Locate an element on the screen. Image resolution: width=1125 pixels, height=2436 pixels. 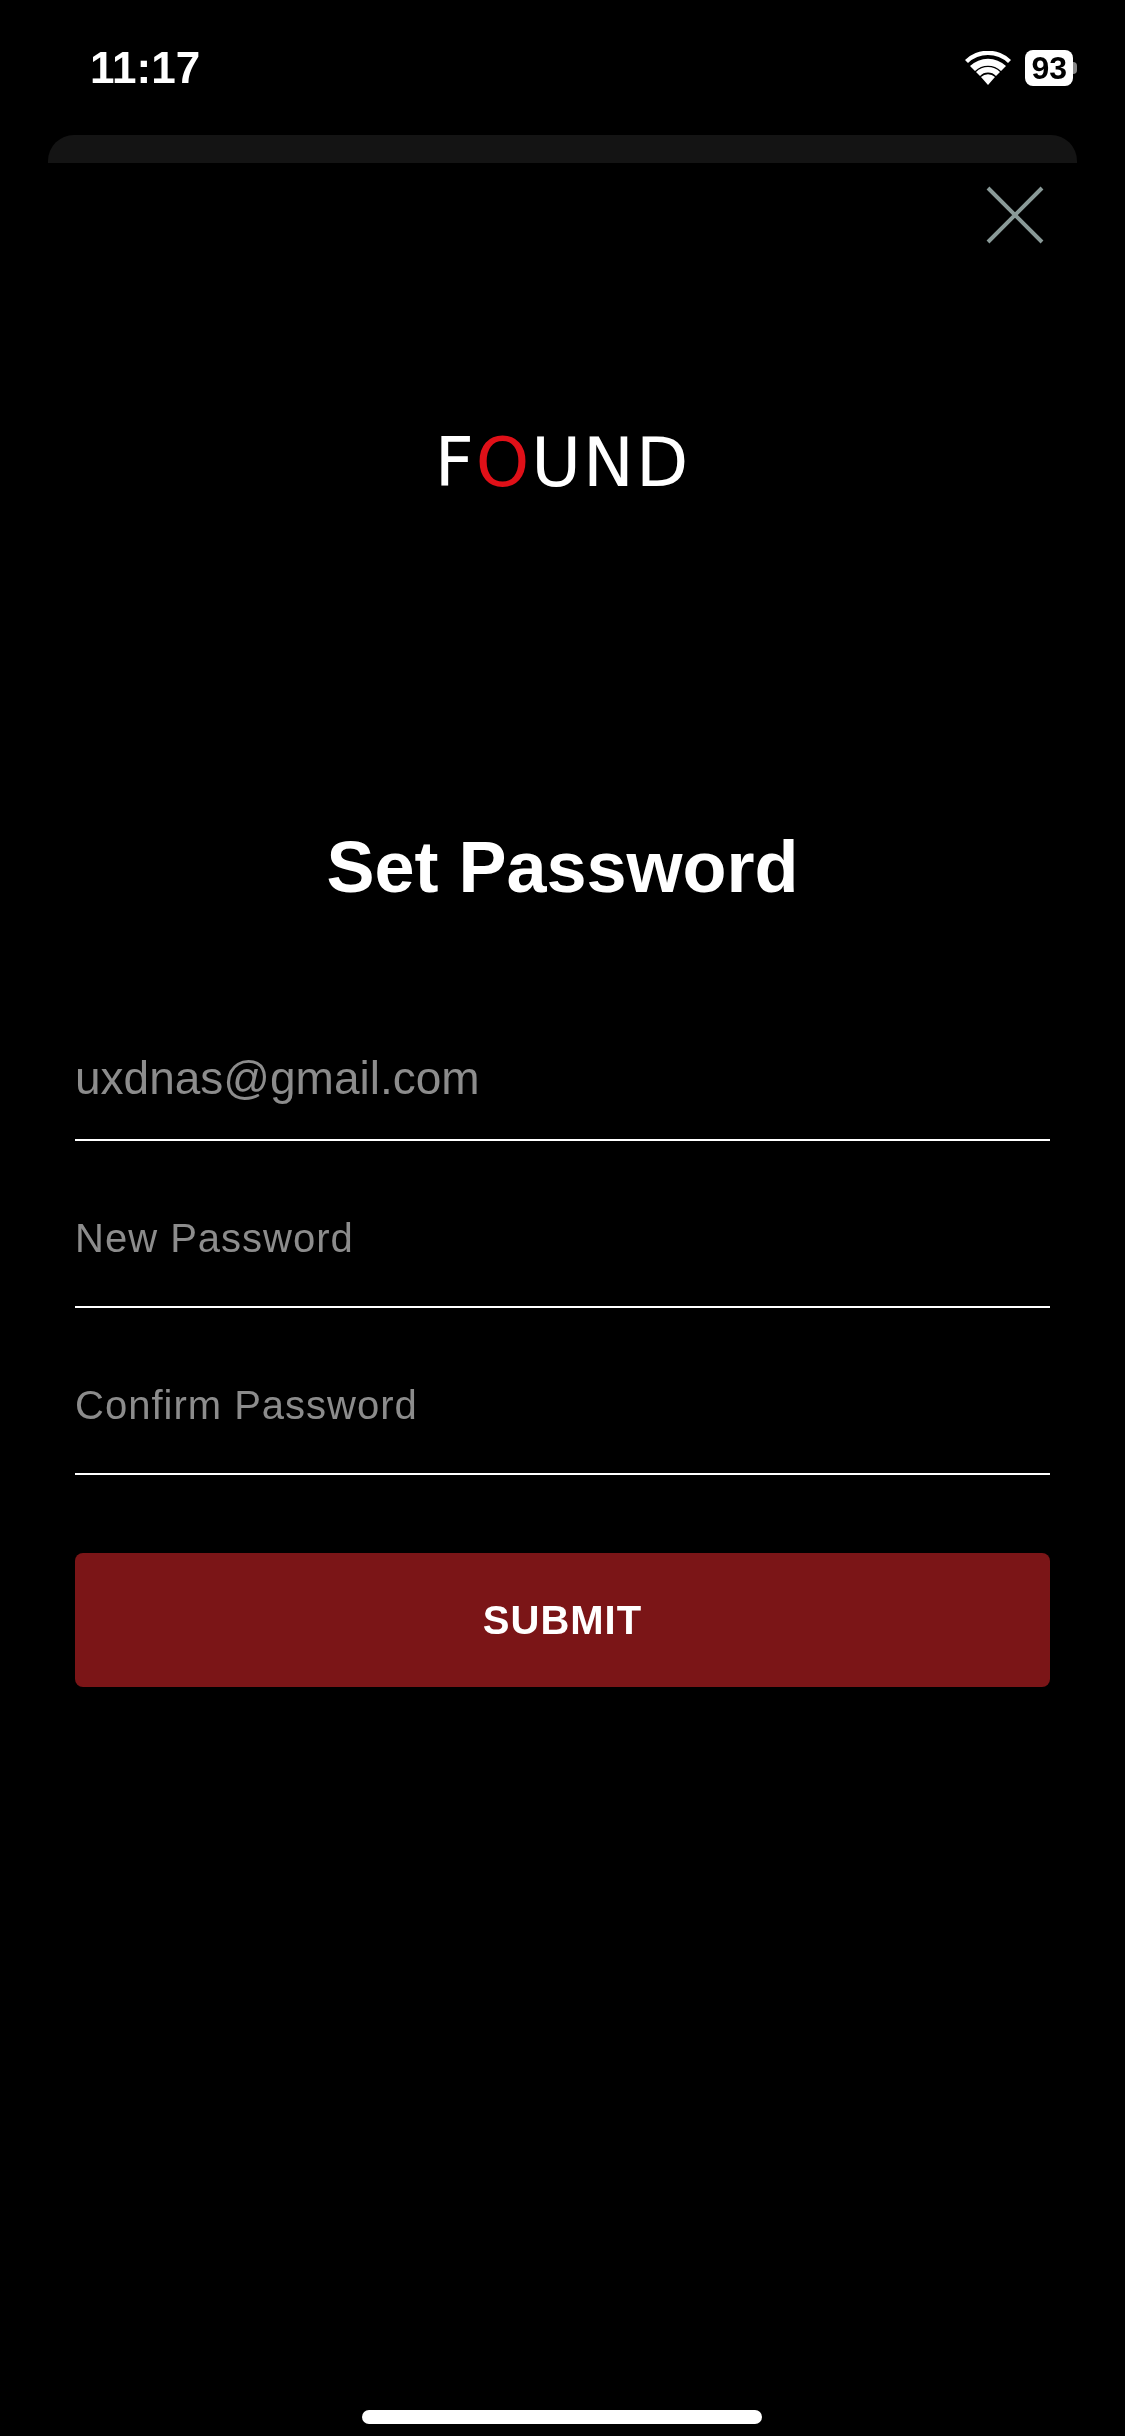
submit-button: SUBMIT is located at coordinates (562, 1620).